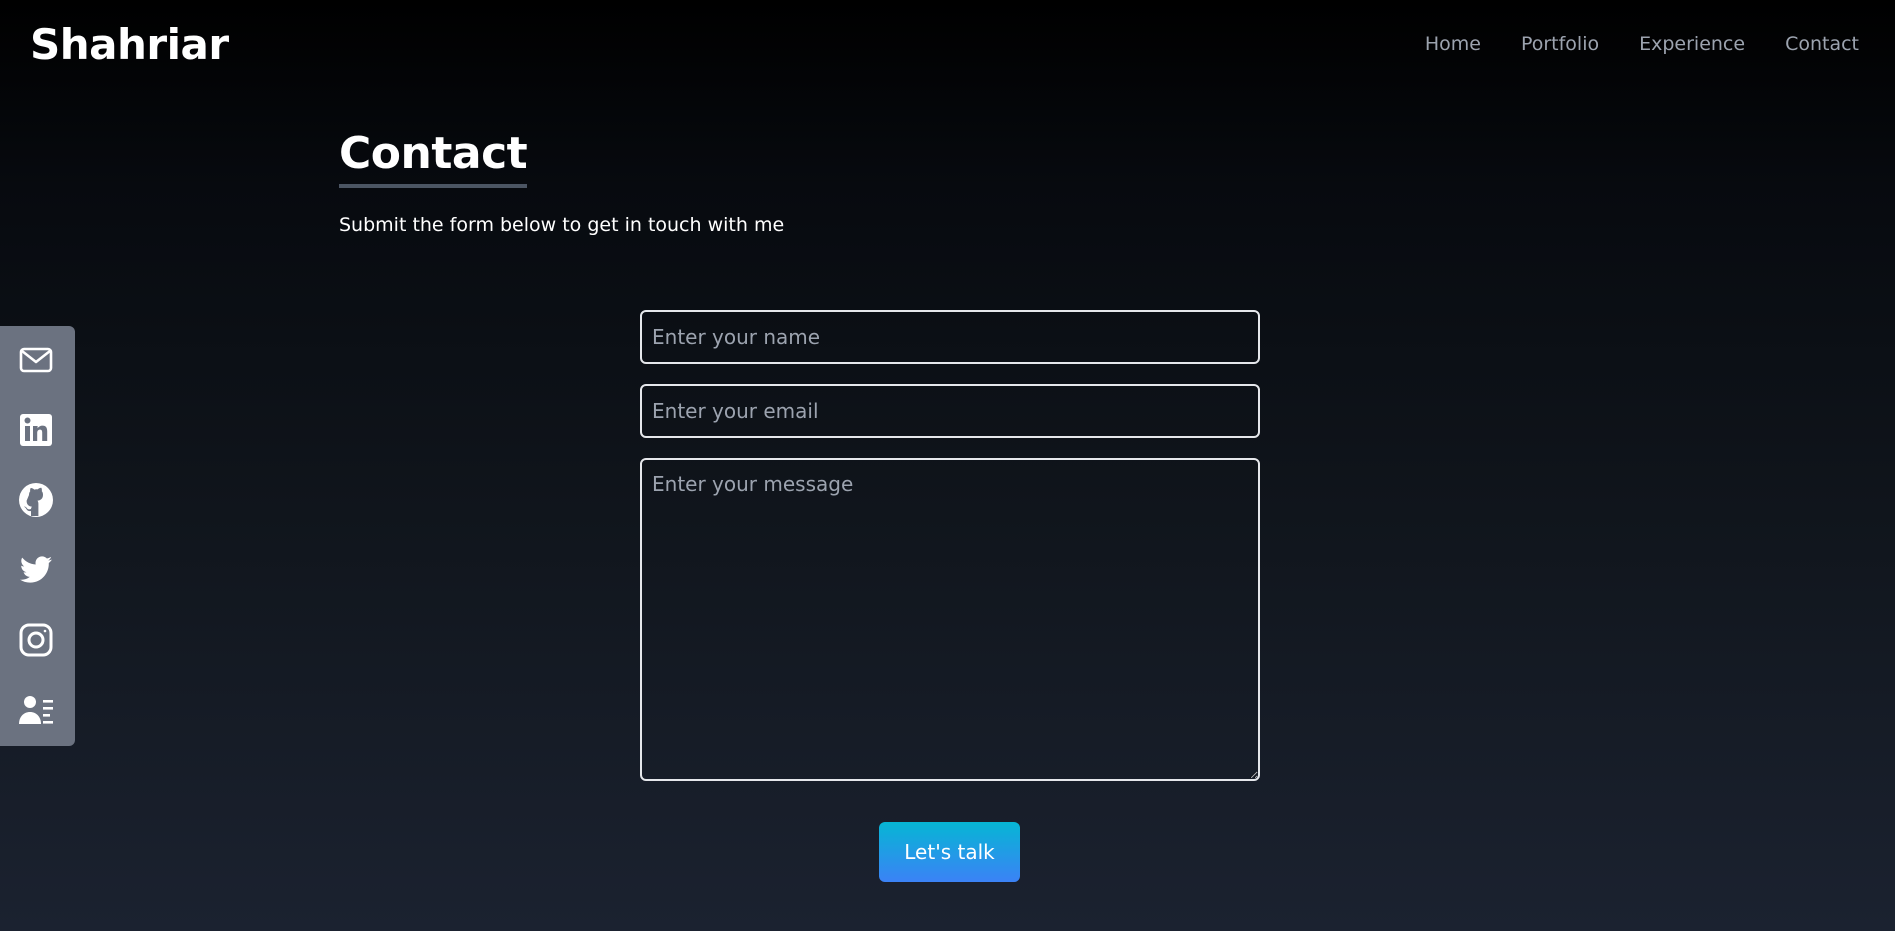 This screenshot has width=1895, height=931. What do you see at coordinates (1822, 44) in the screenshot?
I see `nav-item-contact: Contact` at bounding box center [1822, 44].